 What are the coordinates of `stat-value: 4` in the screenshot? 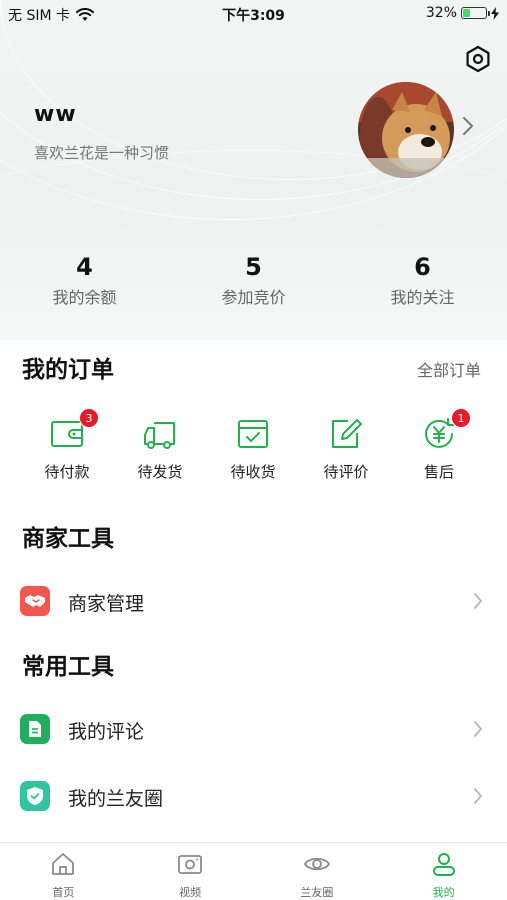 It's located at (84, 267).